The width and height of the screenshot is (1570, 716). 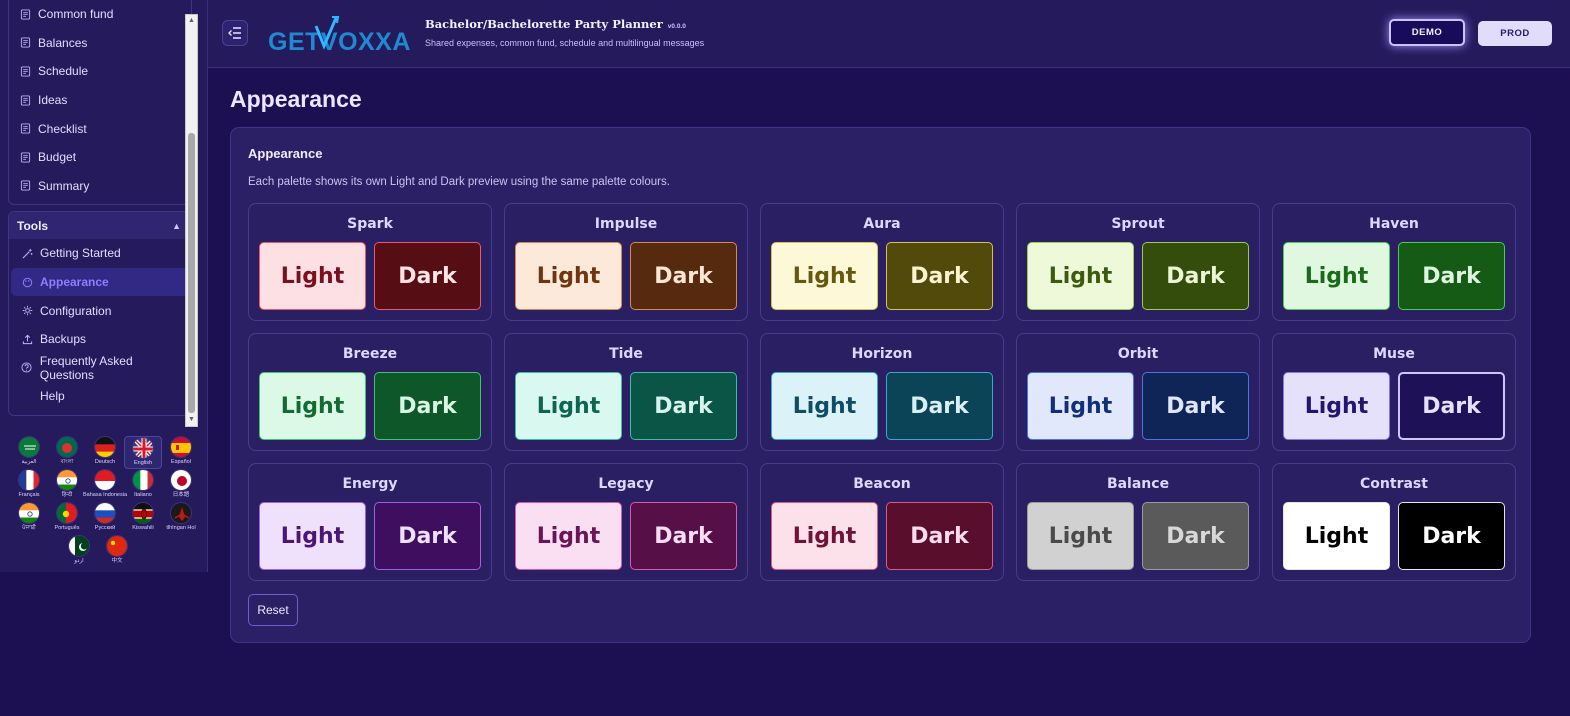 What do you see at coordinates (1195, 536) in the screenshot?
I see `palette-balance-dark-button: Dark` at bounding box center [1195, 536].